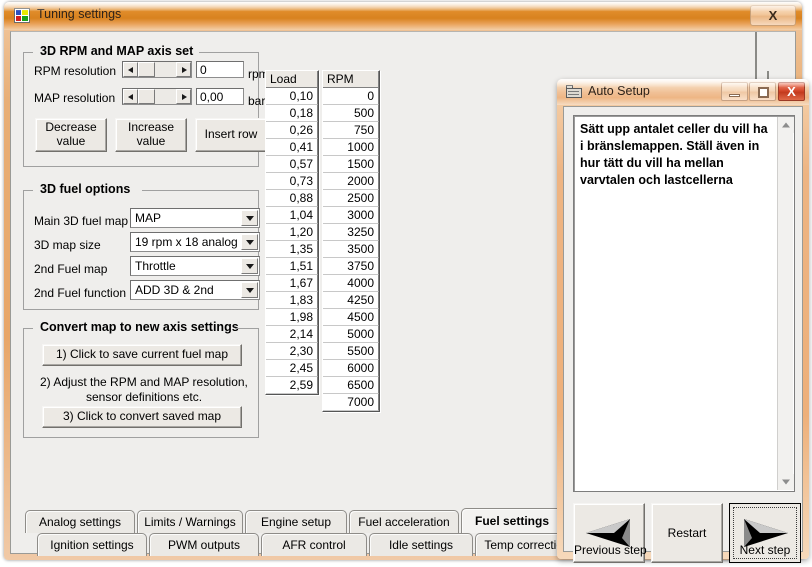 This screenshot has height=567, width=812. I want to click on chevron-up-icon, so click(786, 125).